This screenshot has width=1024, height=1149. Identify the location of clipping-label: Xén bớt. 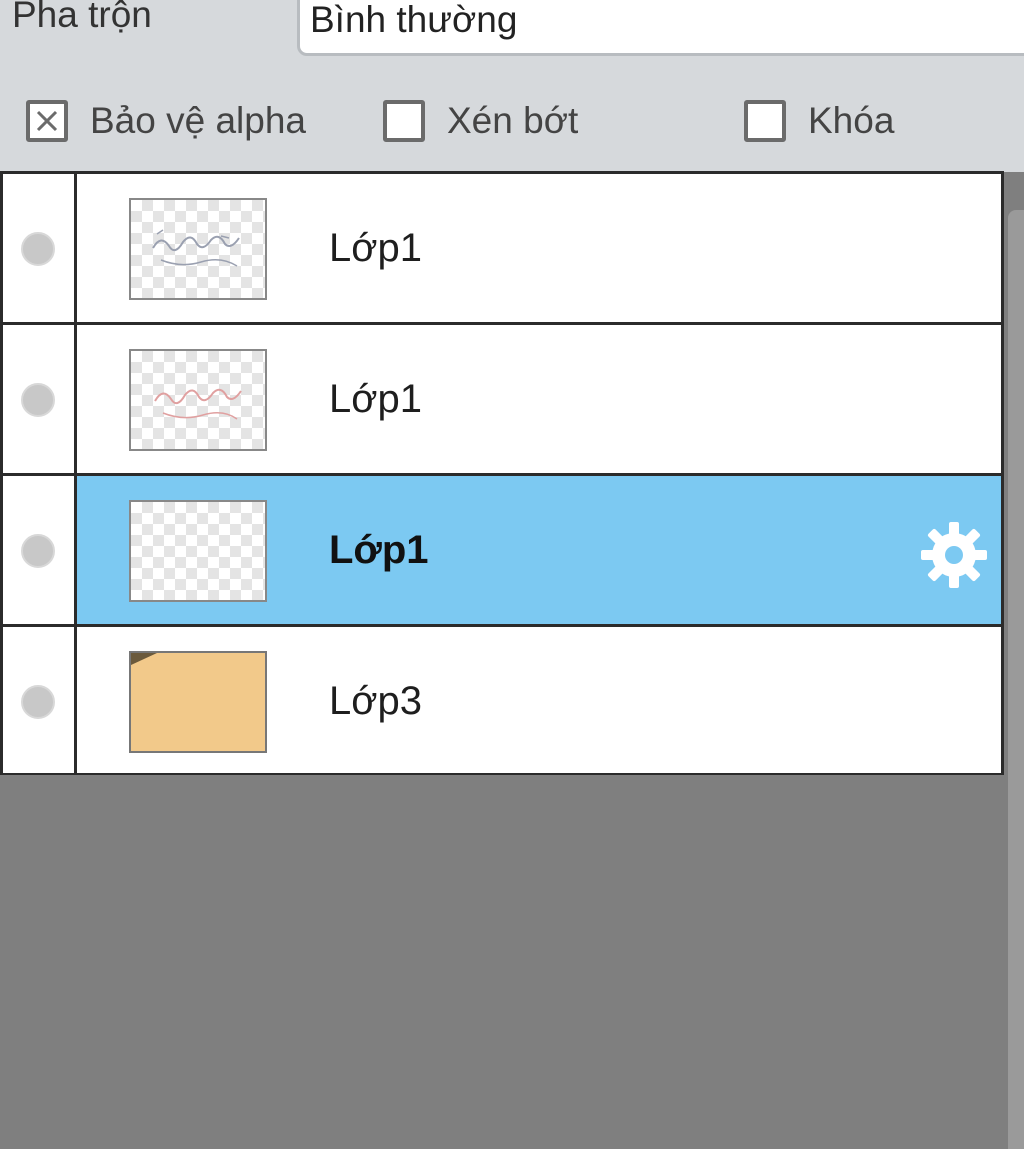
(513, 120).